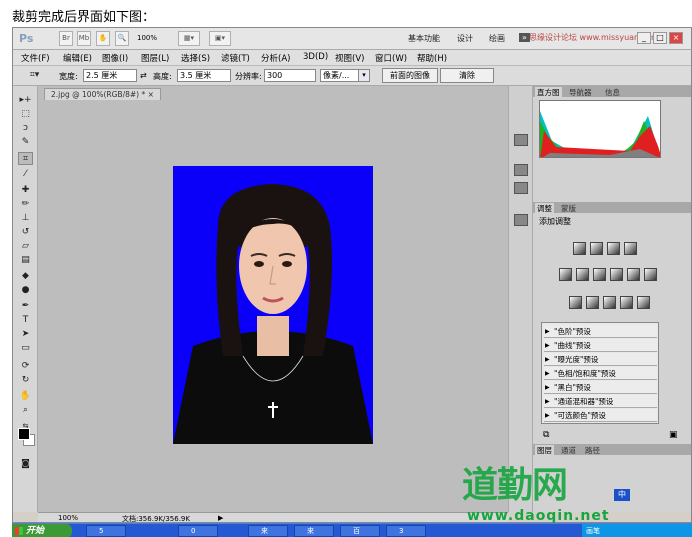  Describe the element at coordinates (360, 531) in the screenshot. I see `taskbar-item-5: 百` at that location.